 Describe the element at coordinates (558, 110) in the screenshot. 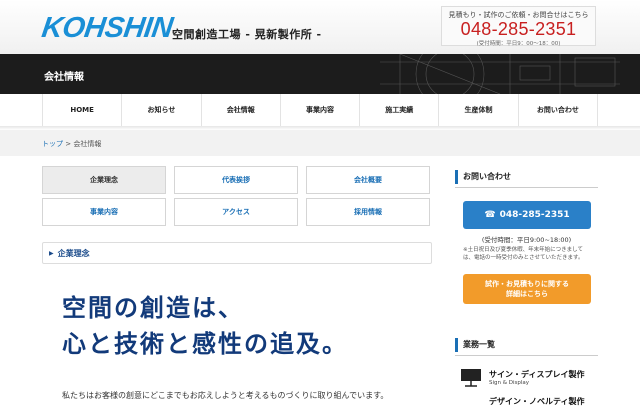

I see `nav-contact: お問い合わせ` at that location.